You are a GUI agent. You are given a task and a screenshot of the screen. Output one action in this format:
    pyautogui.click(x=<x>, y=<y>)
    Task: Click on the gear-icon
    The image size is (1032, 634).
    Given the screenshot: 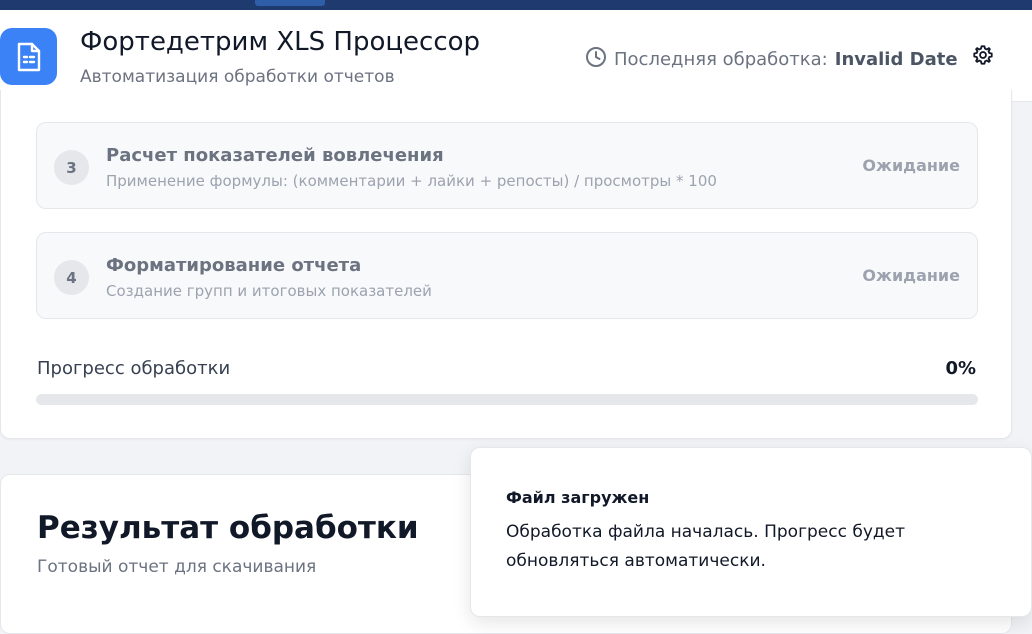 What is the action you would take?
    pyautogui.click(x=983, y=57)
    